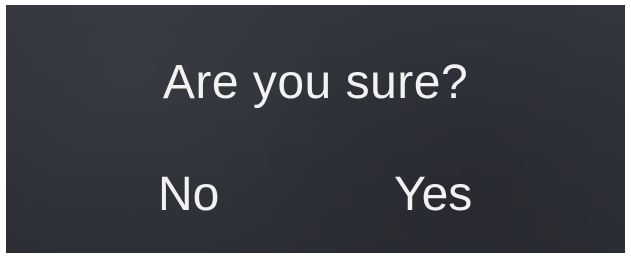 The height and width of the screenshot is (259, 631). I want to click on yes-button: Yes, so click(433, 195).